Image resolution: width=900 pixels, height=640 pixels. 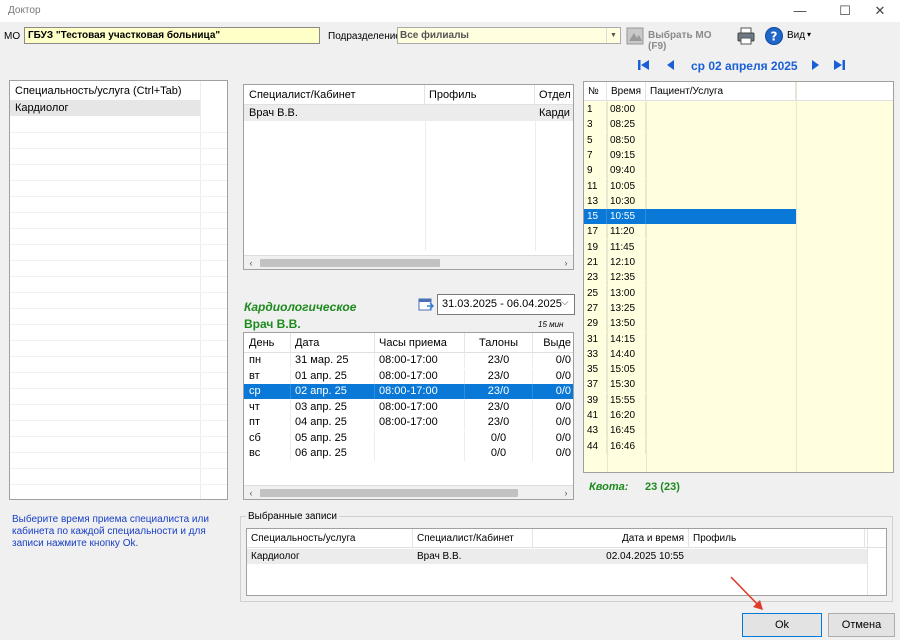 I want to click on record-datetime: 02.04.2025 10:55, so click(x=611, y=556).